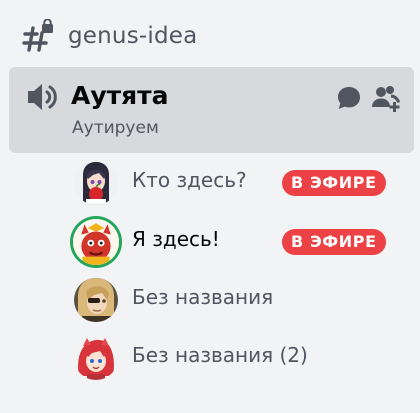 Image resolution: width=420 pixels, height=413 pixels. I want to click on participant-bez-nazvaniya: Без названия, so click(237, 300).